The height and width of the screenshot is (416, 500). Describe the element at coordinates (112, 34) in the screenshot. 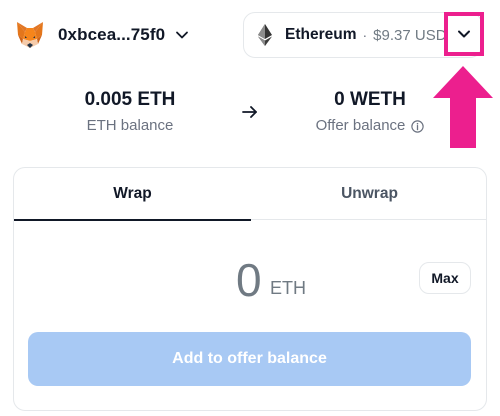

I see `wallet-address: 0xbcea...75f0` at that location.